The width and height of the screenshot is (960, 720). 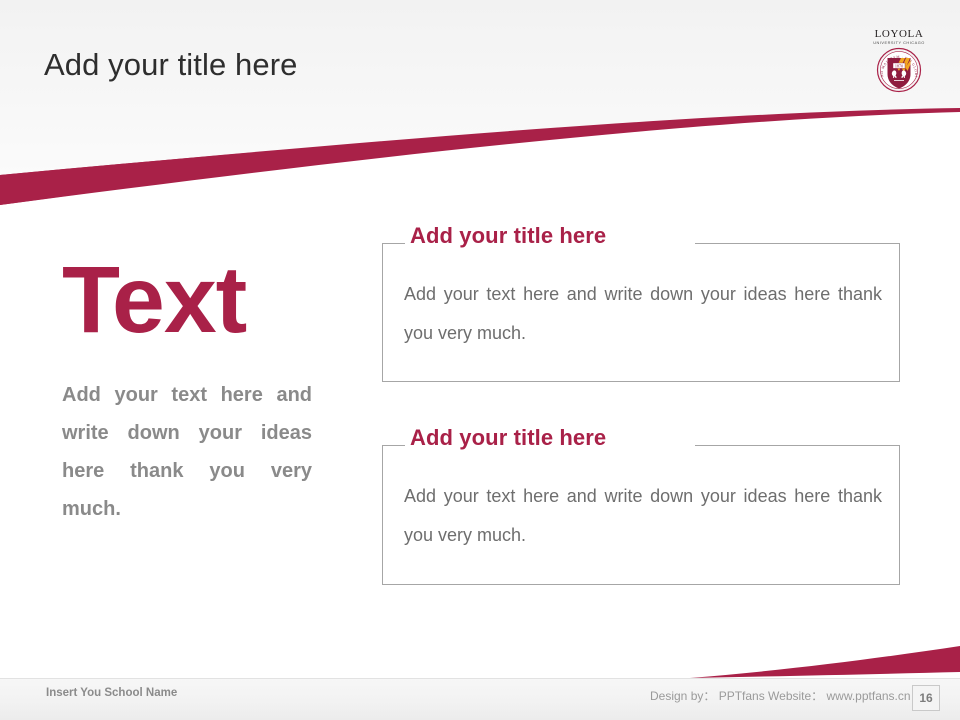 I want to click on svg-text: 1870, so click(x=899, y=65).